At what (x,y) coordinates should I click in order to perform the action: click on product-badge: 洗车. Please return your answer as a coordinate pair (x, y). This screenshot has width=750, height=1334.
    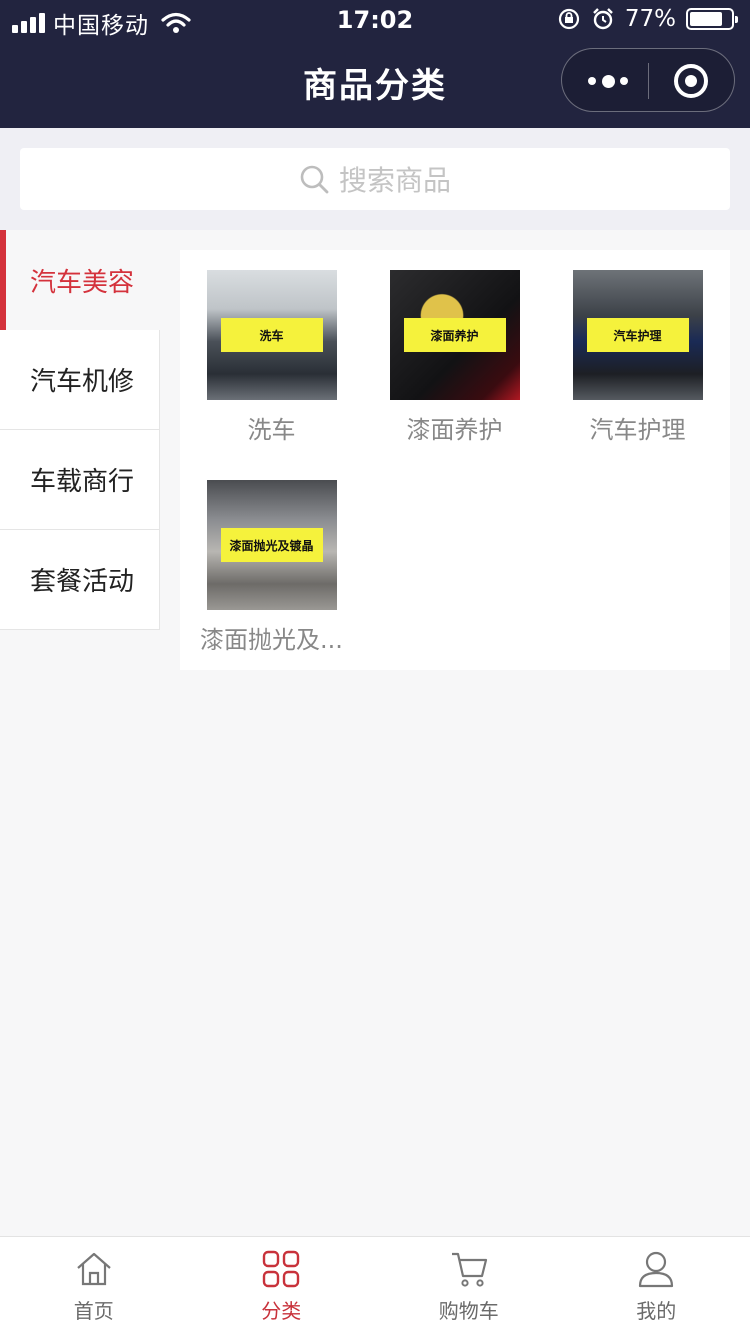
    Looking at the image, I should click on (271, 335).